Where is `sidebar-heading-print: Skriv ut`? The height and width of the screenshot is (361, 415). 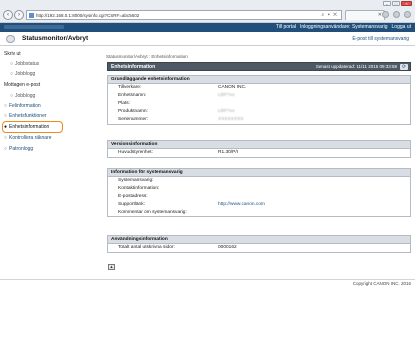
sidebar-heading-print: Skriv ut is located at coordinates (12, 54).